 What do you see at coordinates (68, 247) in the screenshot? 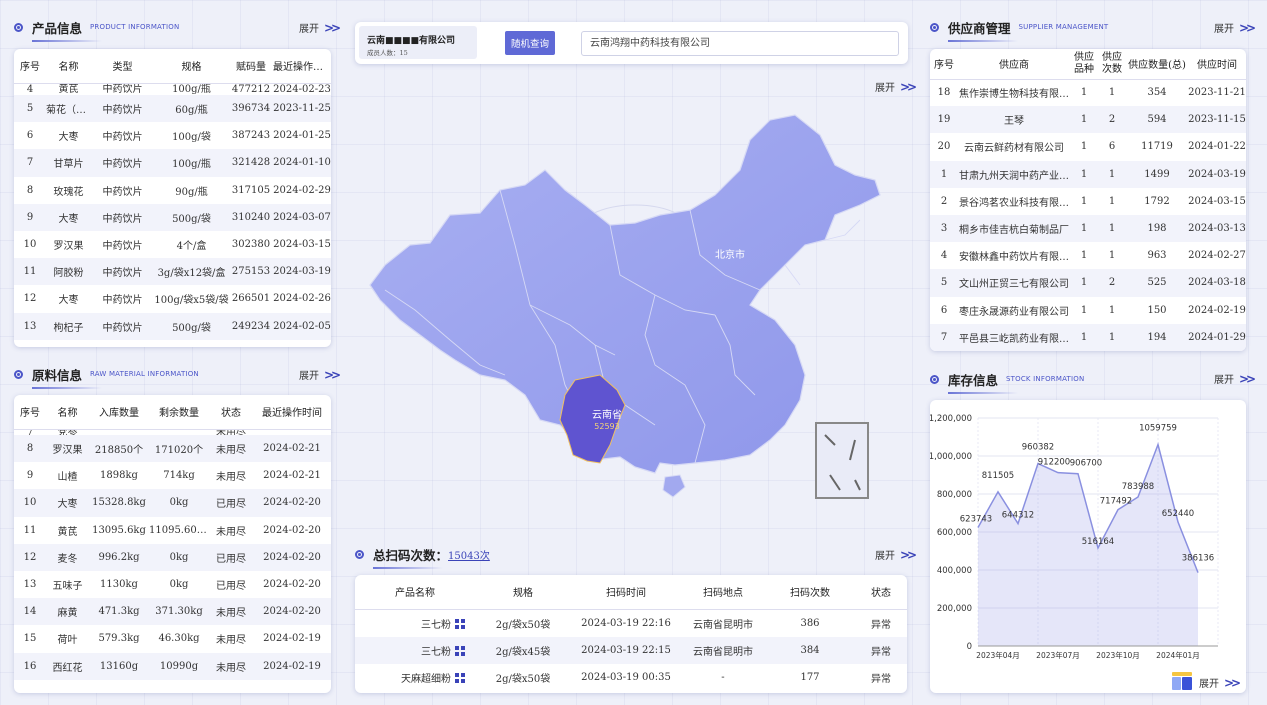
I see `table-cell: 罗汉果` at bounding box center [68, 247].